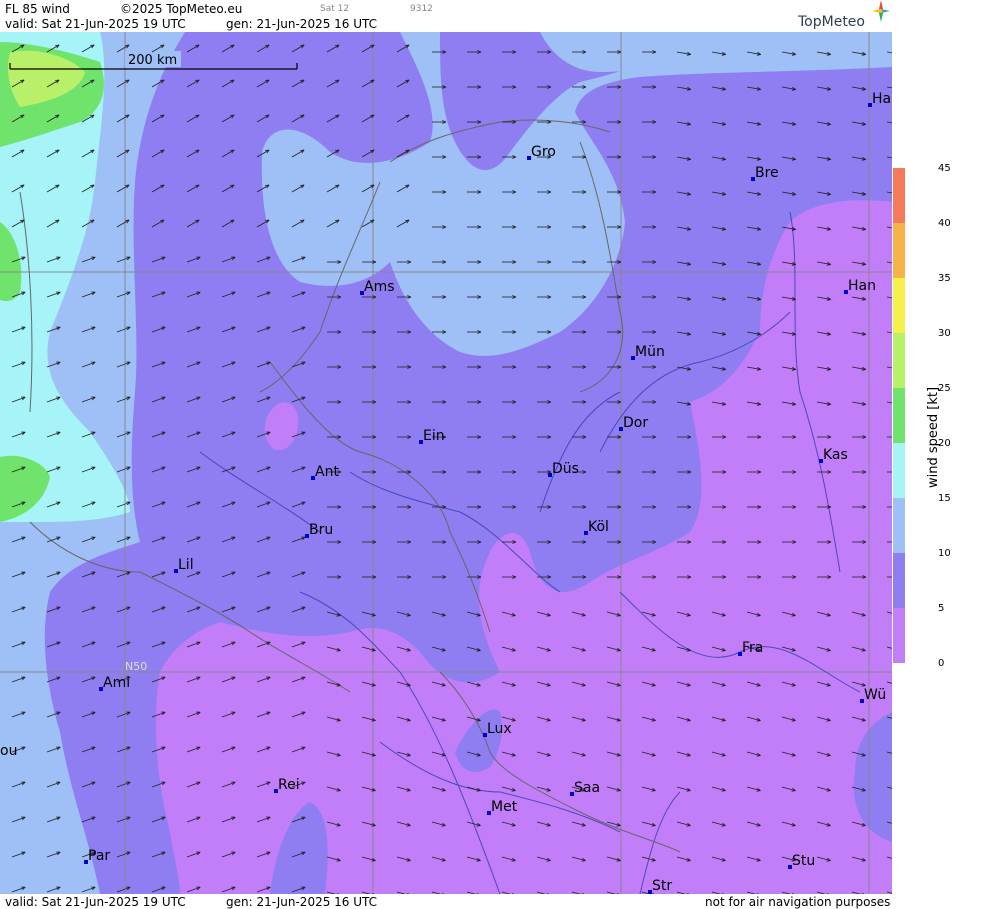 The width and height of the screenshot is (983, 909). What do you see at coordinates (95, 24) in the screenshot?
I see `valid-time: valid: Sat 21-Jun-2025 19 UTC` at bounding box center [95, 24].